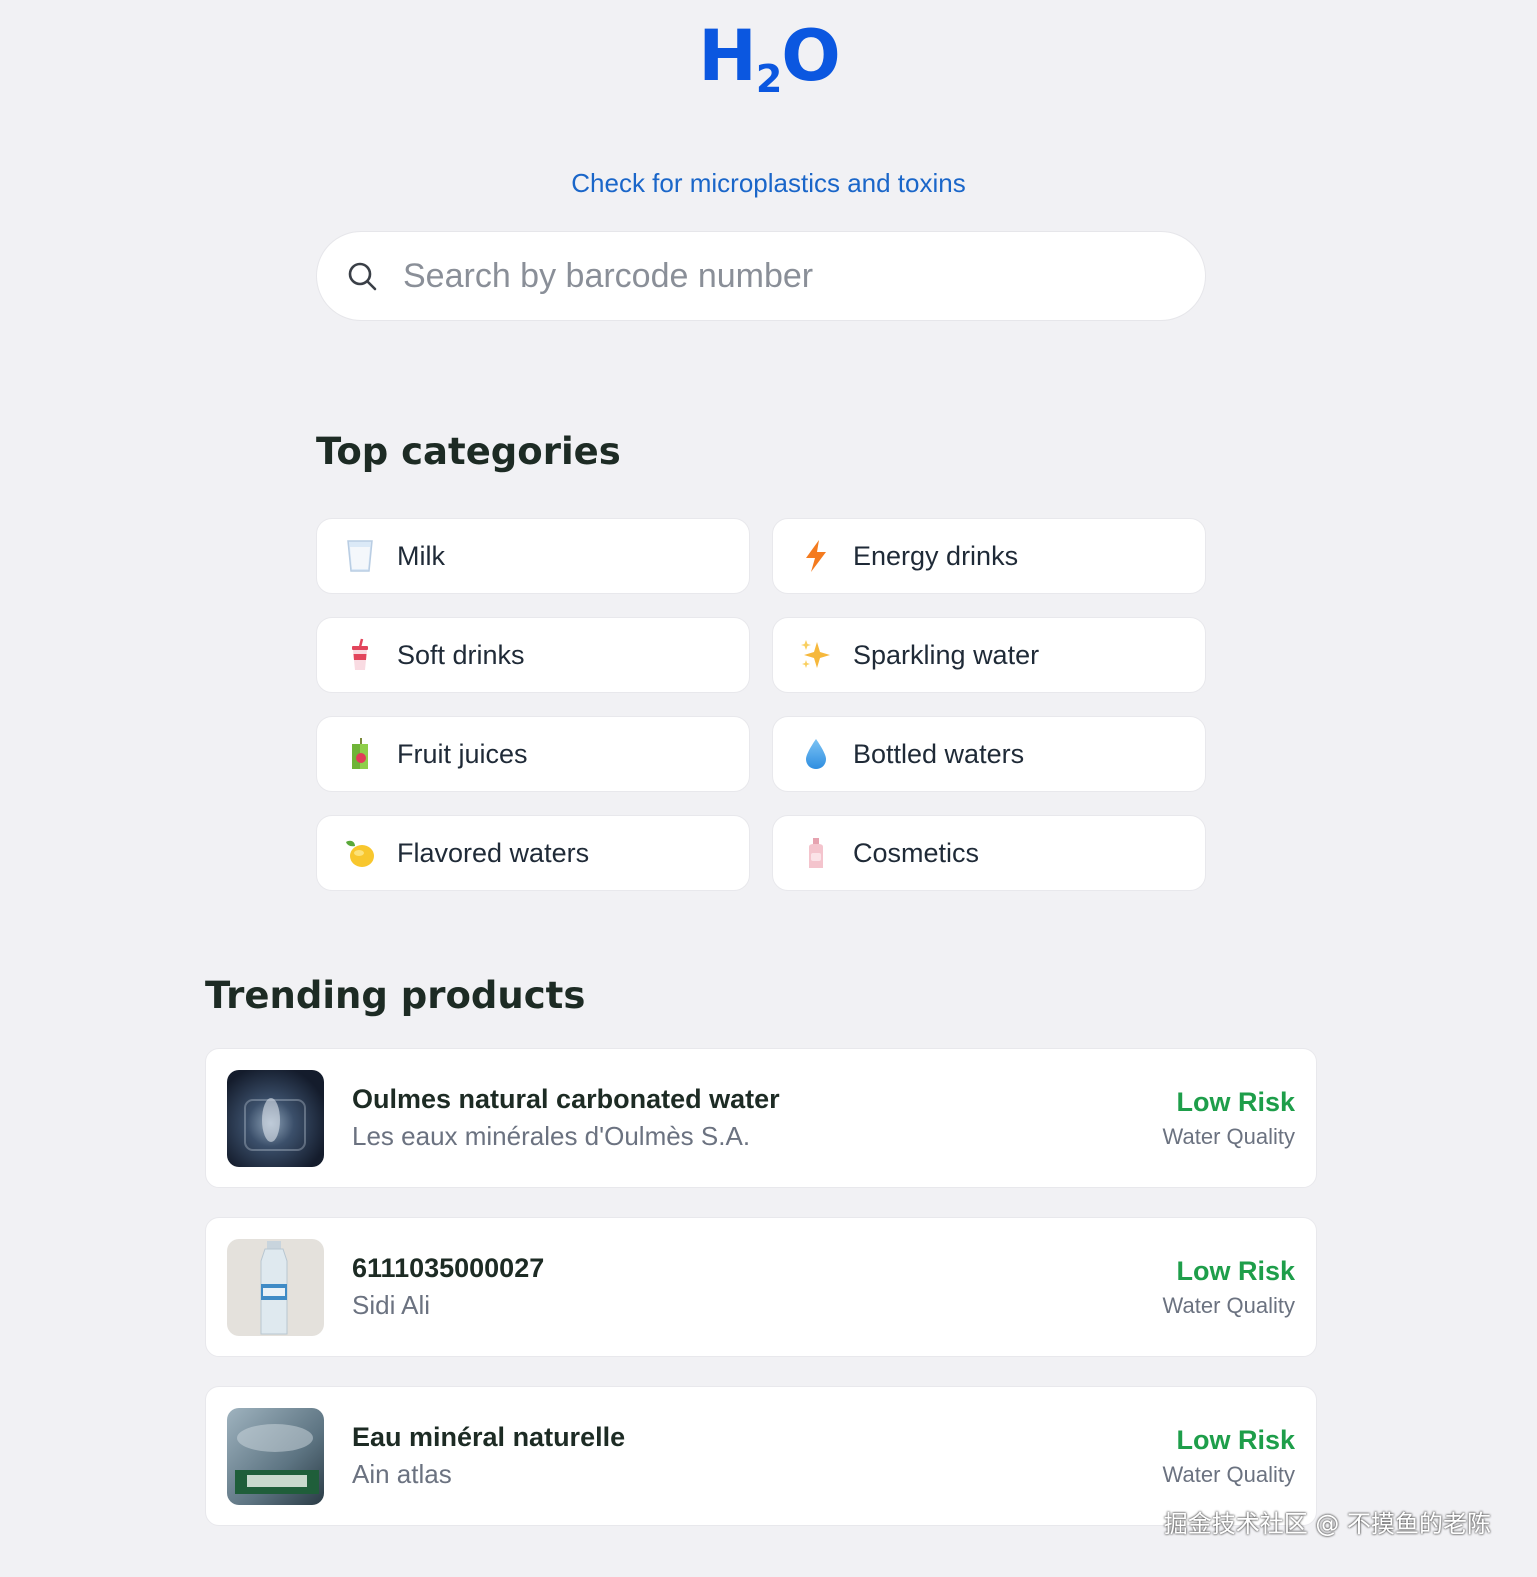 This screenshot has width=1537, height=1577. What do you see at coordinates (421, 555) in the screenshot?
I see `category-label: Milk` at bounding box center [421, 555].